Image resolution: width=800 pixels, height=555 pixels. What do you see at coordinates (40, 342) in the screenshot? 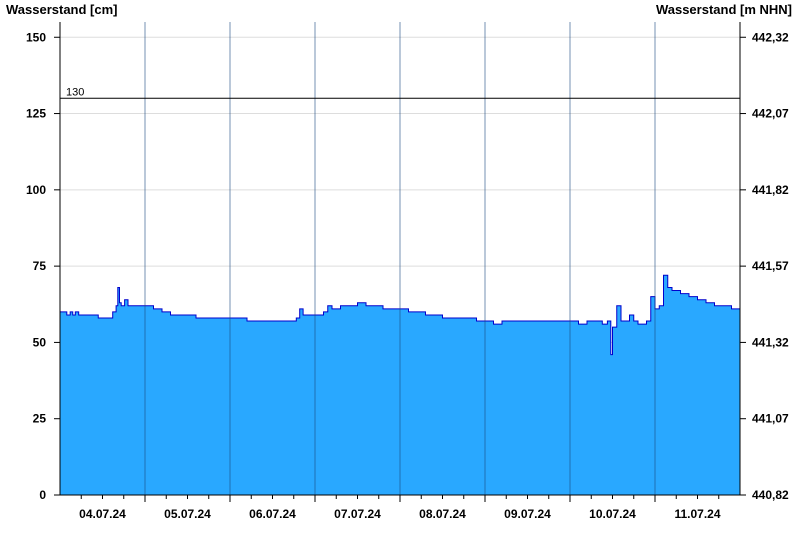
I see `y-left-tick-label-2: 50` at bounding box center [40, 342].